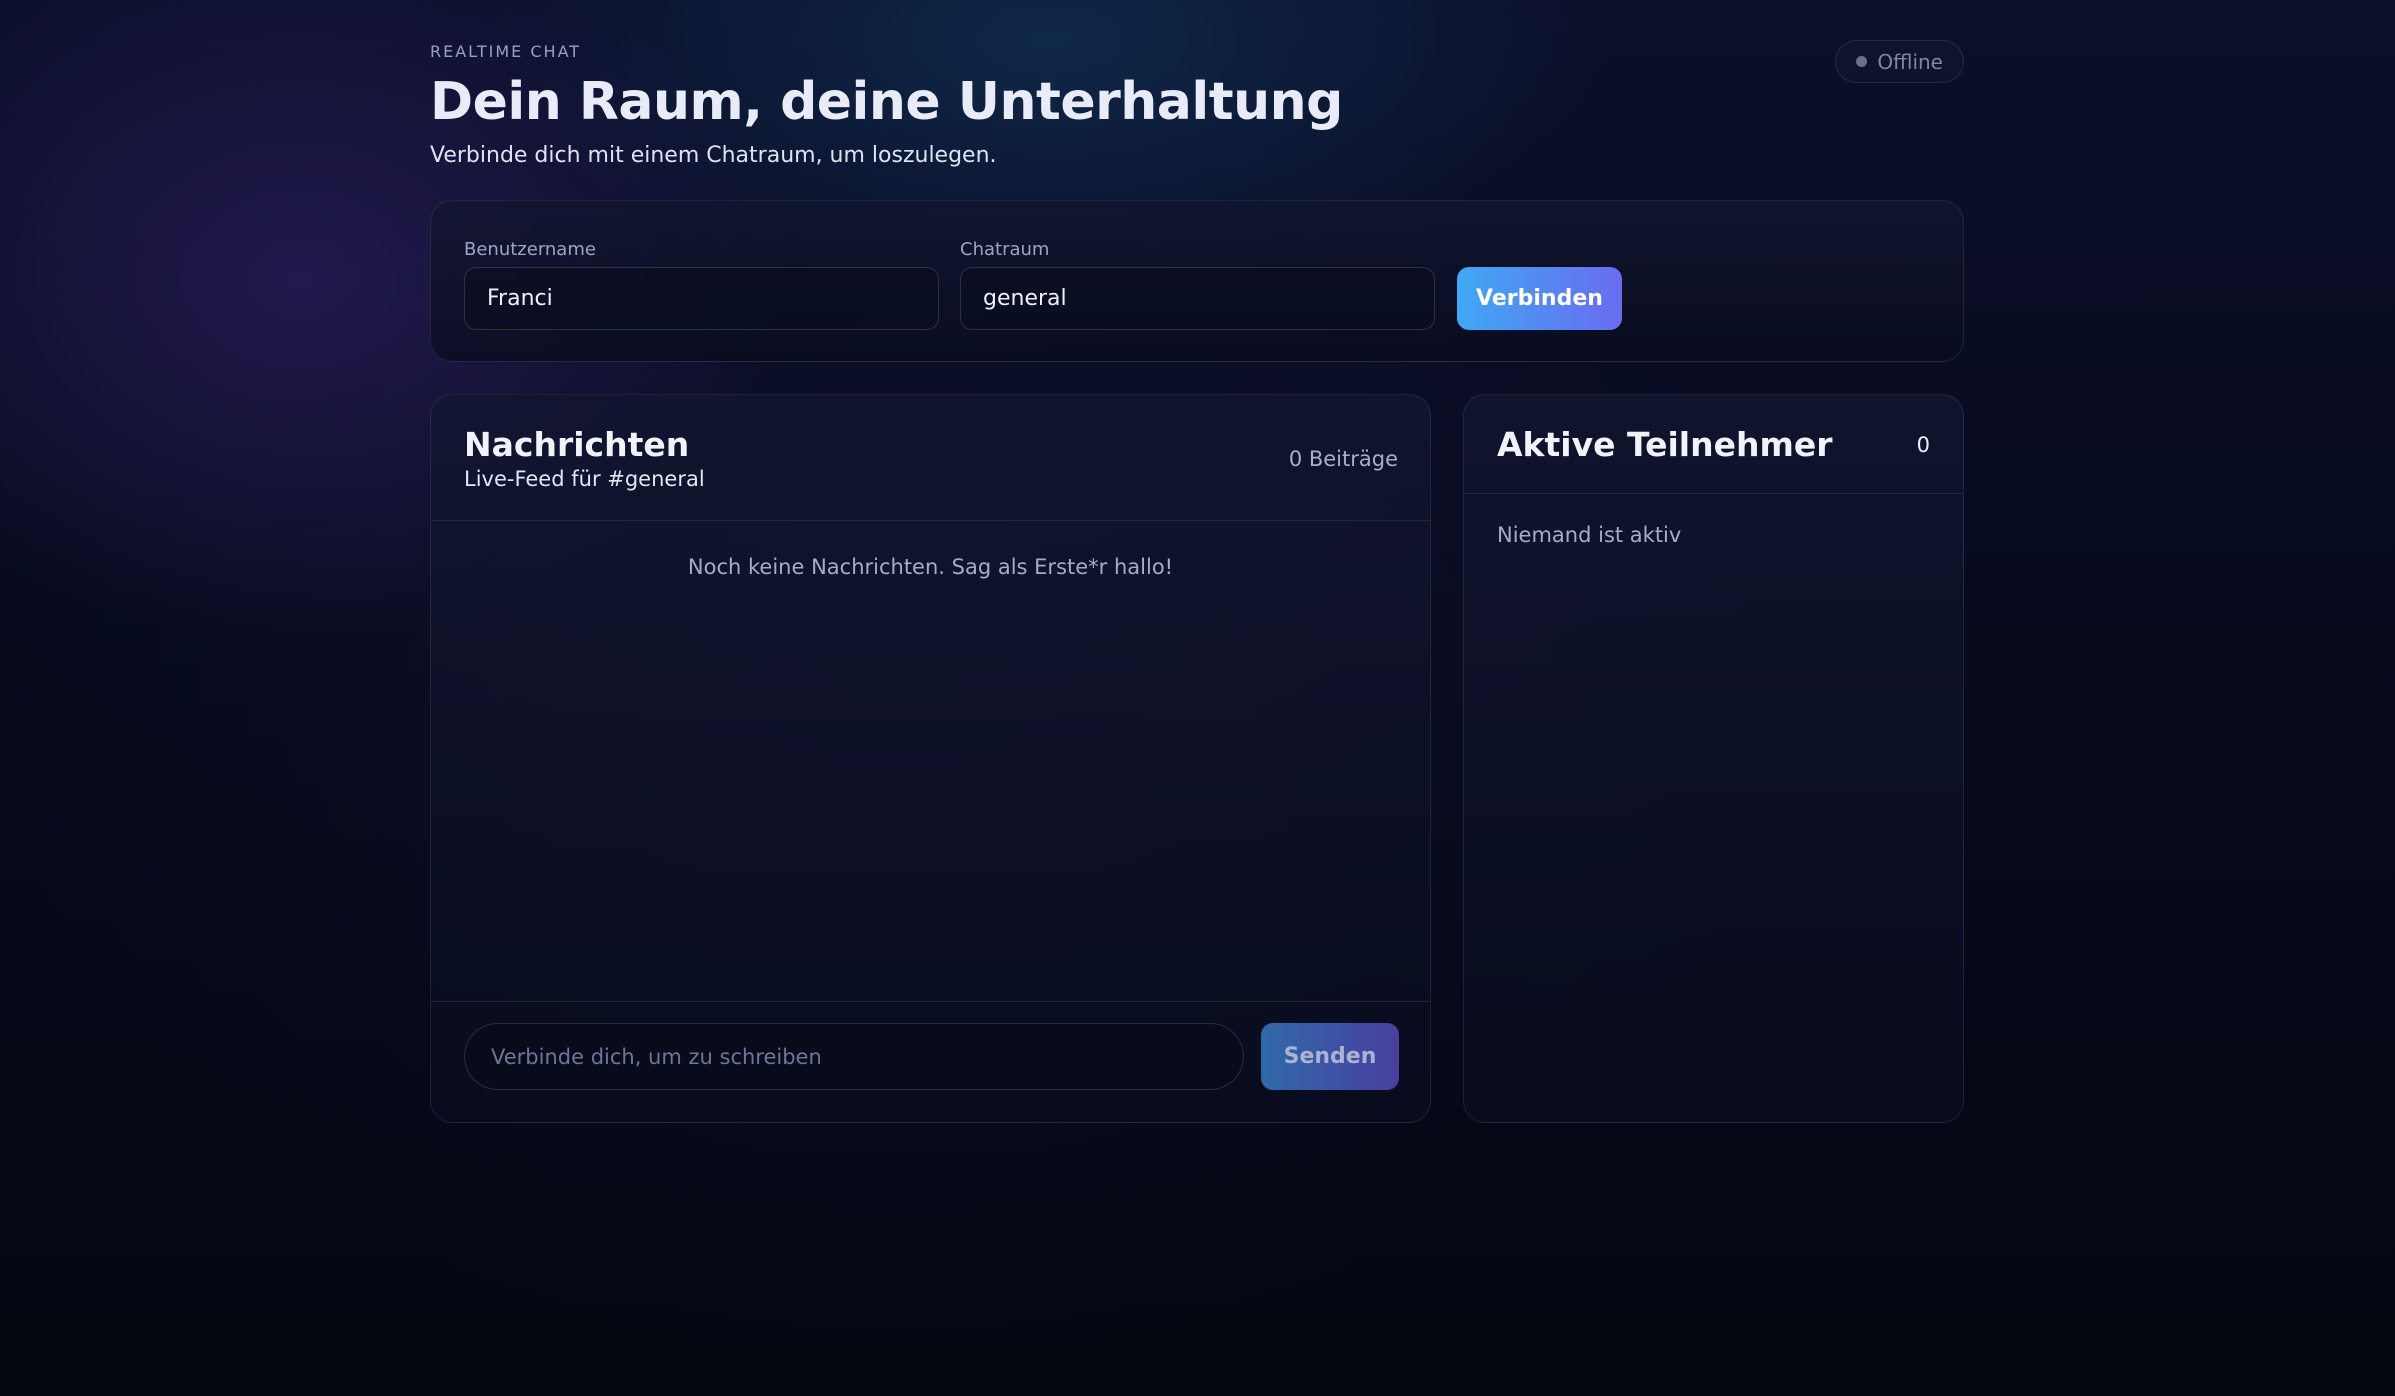 The height and width of the screenshot is (1396, 2395). What do you see at coordinates (1343, 459) in the screenshot?
I see `messages-count: 0 Beiträge` at bounding box center [1343, 459].